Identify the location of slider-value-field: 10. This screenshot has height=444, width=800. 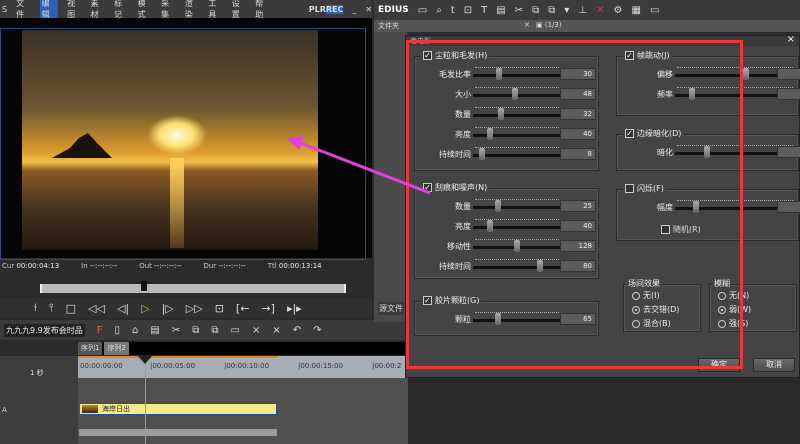
(788, 94).